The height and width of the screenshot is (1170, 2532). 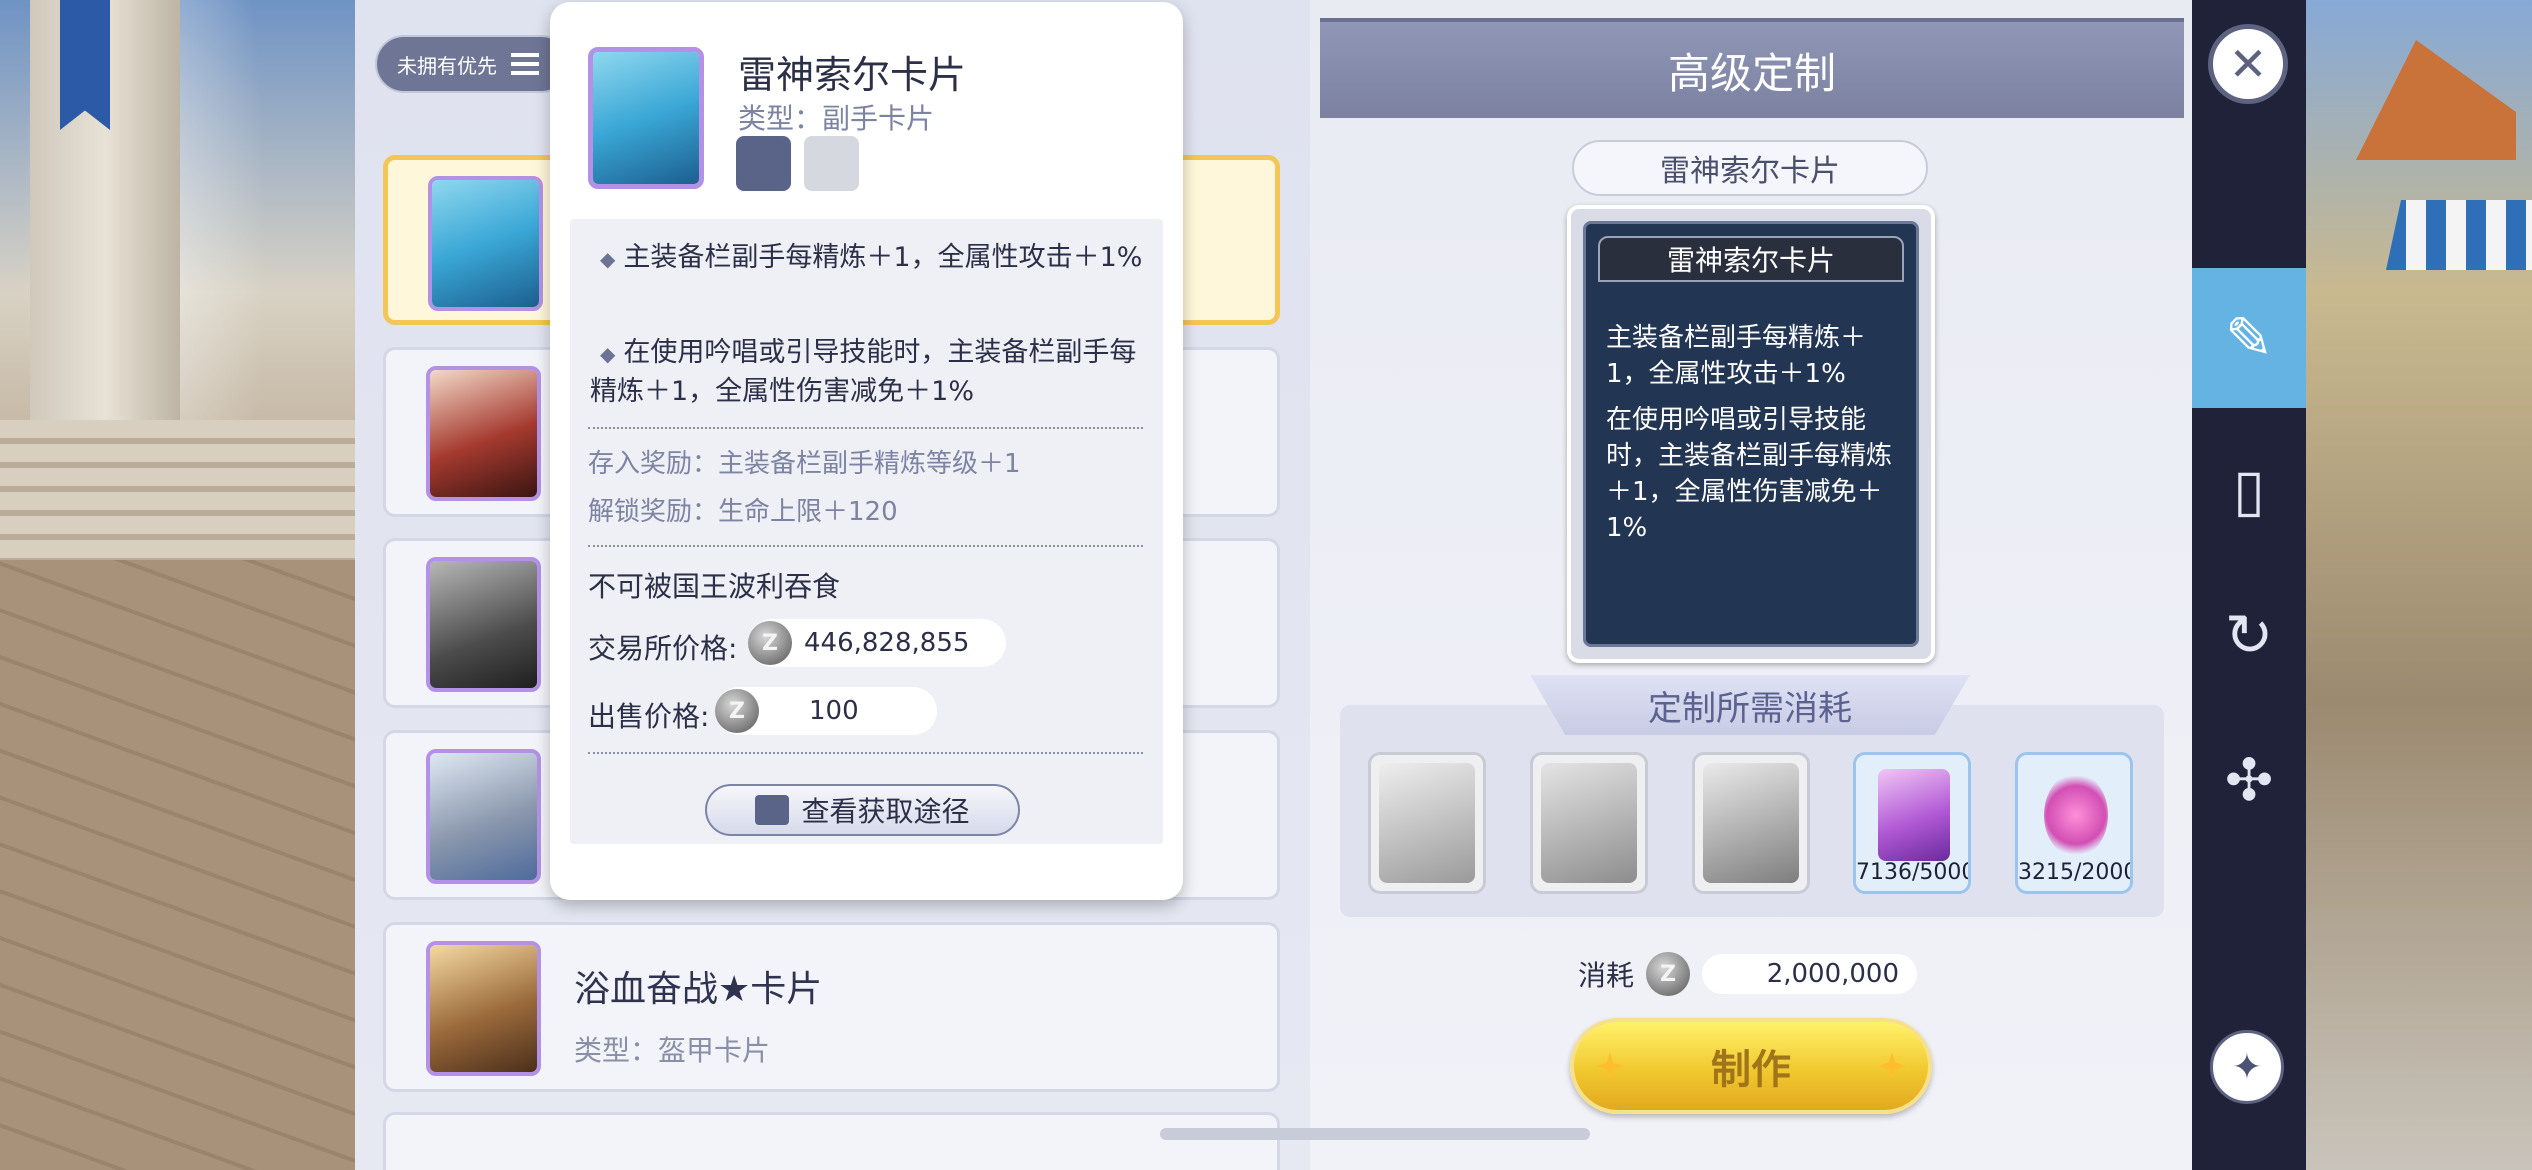 I want to click on card-name-tag: 雷神索尔卡片, so click(x=1750, y=168).